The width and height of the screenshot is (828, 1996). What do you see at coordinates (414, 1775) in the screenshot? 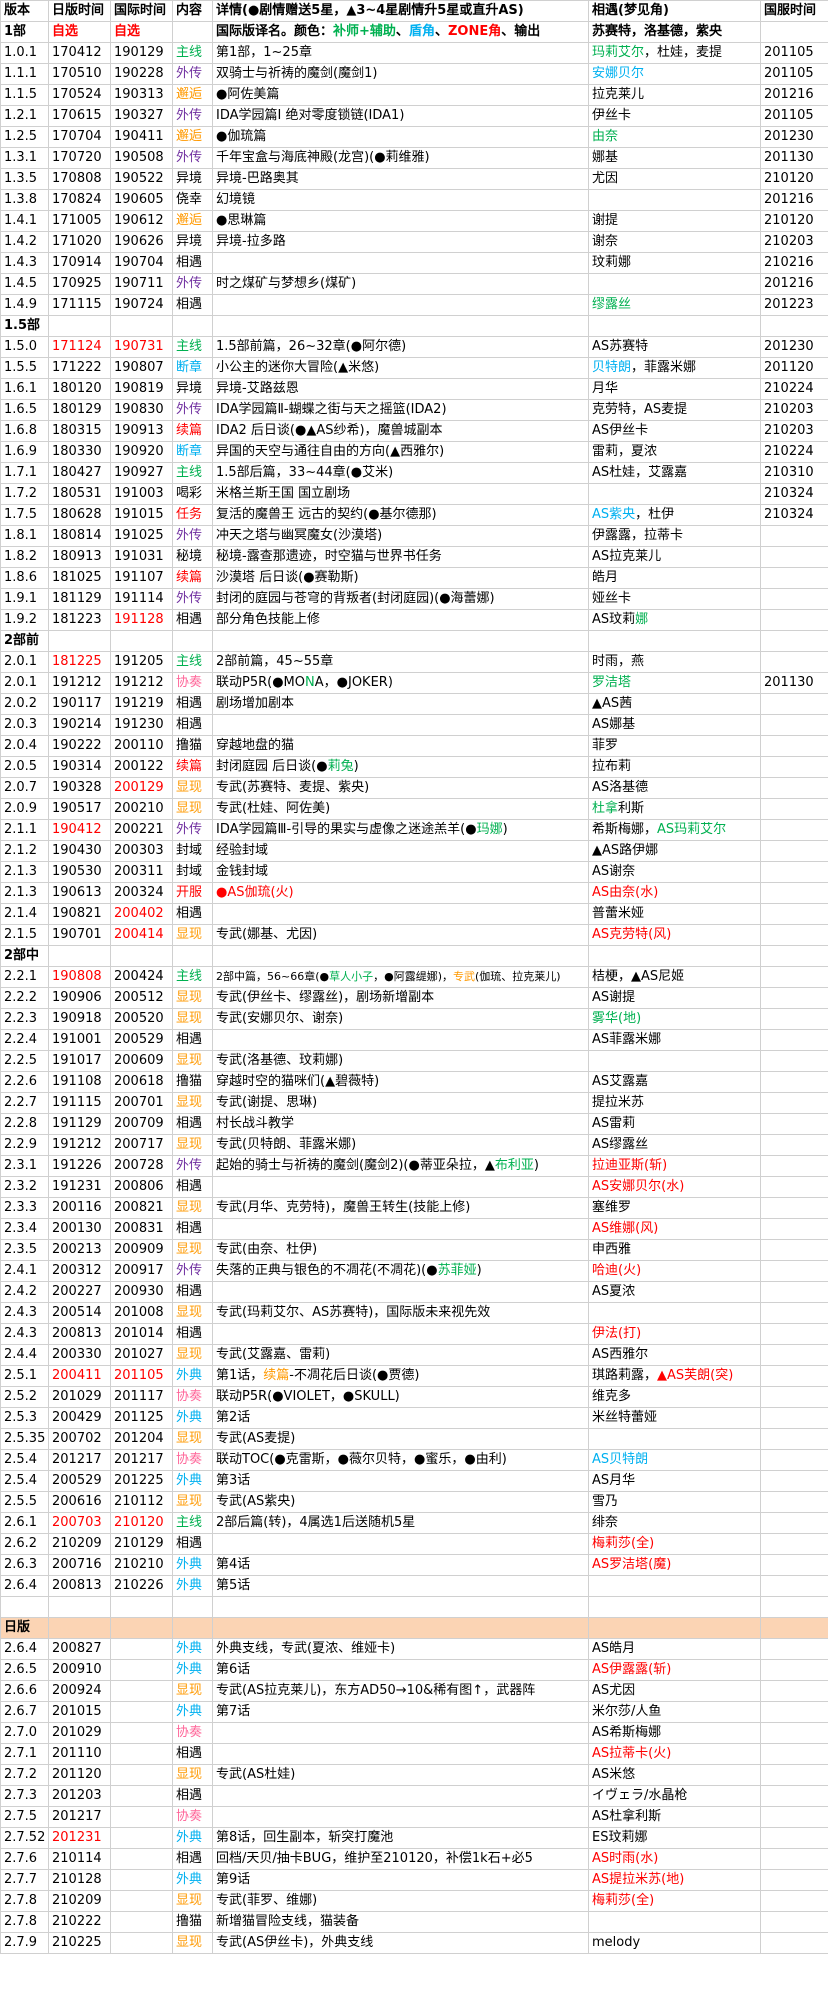
I see `table-row: 2.7.2 201120 显现 专武(AS杜娃) AS米悠` at bounding box center [414, 1775].